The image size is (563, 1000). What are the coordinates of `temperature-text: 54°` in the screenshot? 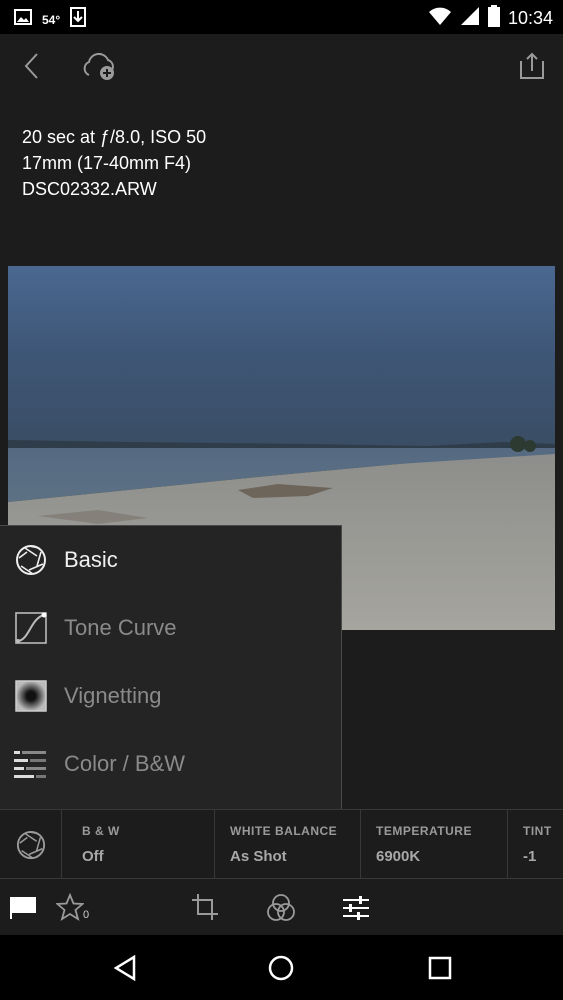 It's located at (51, 19).